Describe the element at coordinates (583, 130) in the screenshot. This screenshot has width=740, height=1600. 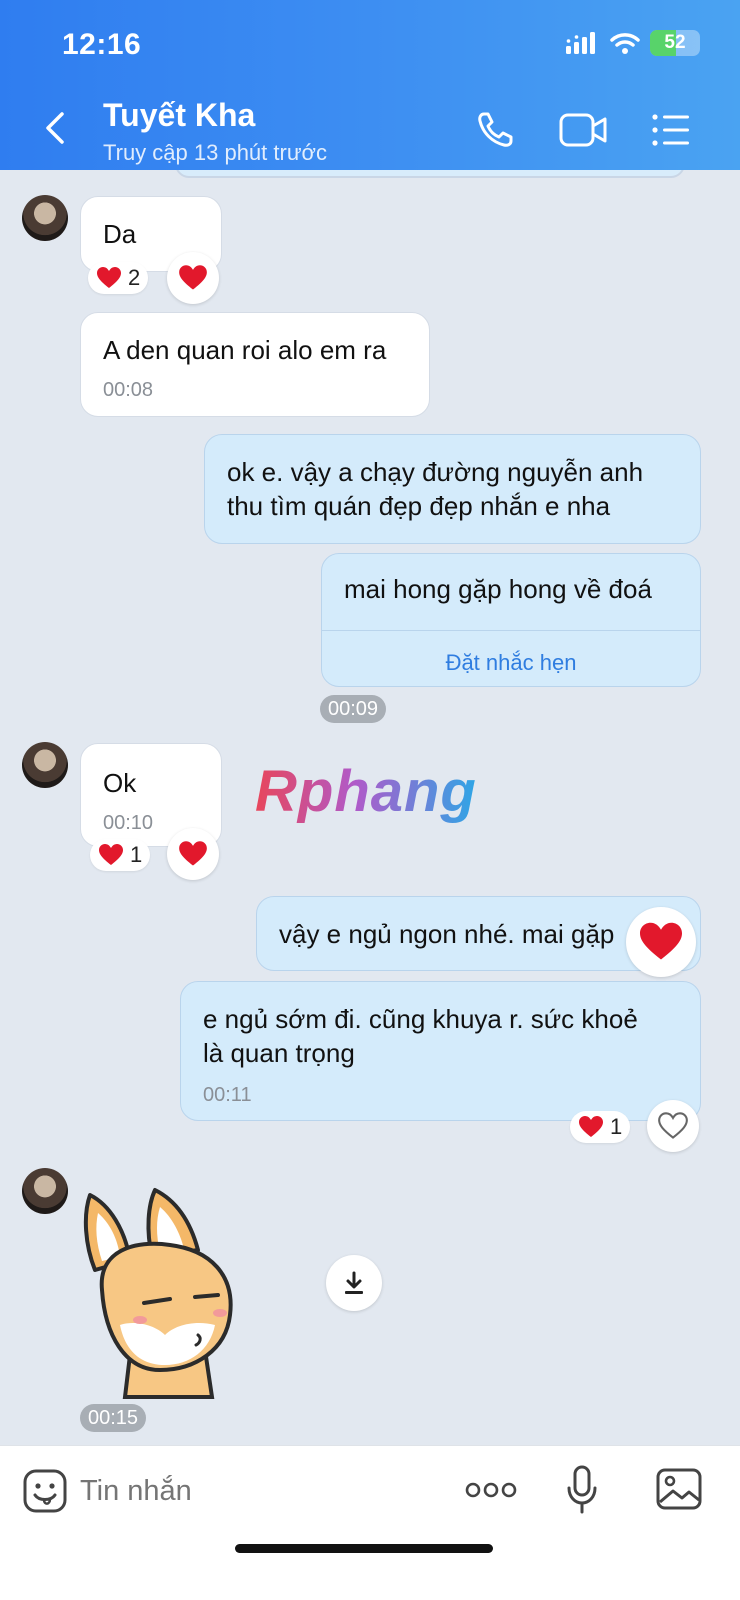
I see `video-call-icon` at that location.